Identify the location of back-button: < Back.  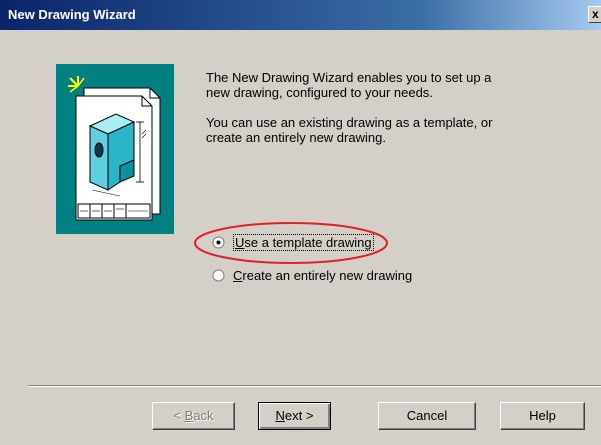
(193, 416).